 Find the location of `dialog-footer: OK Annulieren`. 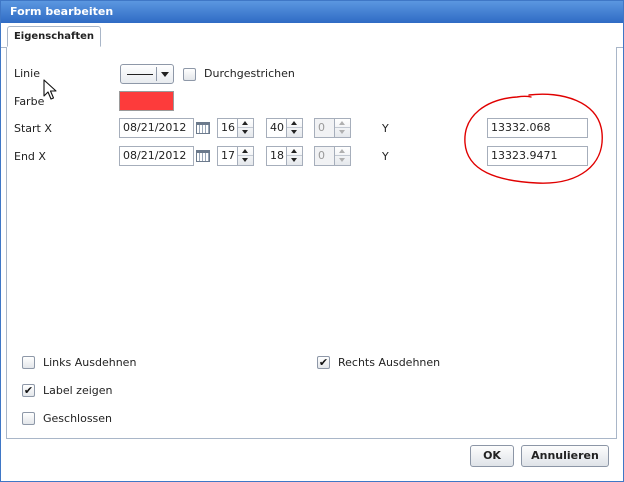

dialog-footer: OK Annulieren is located at coordinates (312, 460).